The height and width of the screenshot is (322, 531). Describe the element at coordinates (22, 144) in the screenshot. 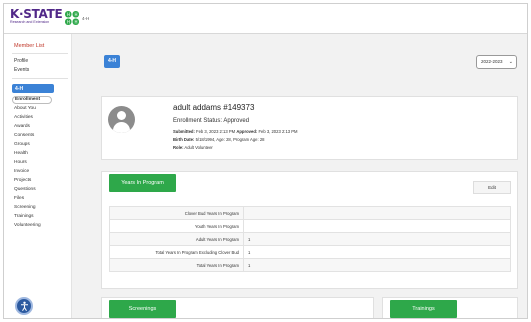

I see `sidebar-item-groups: Groups` at that location.